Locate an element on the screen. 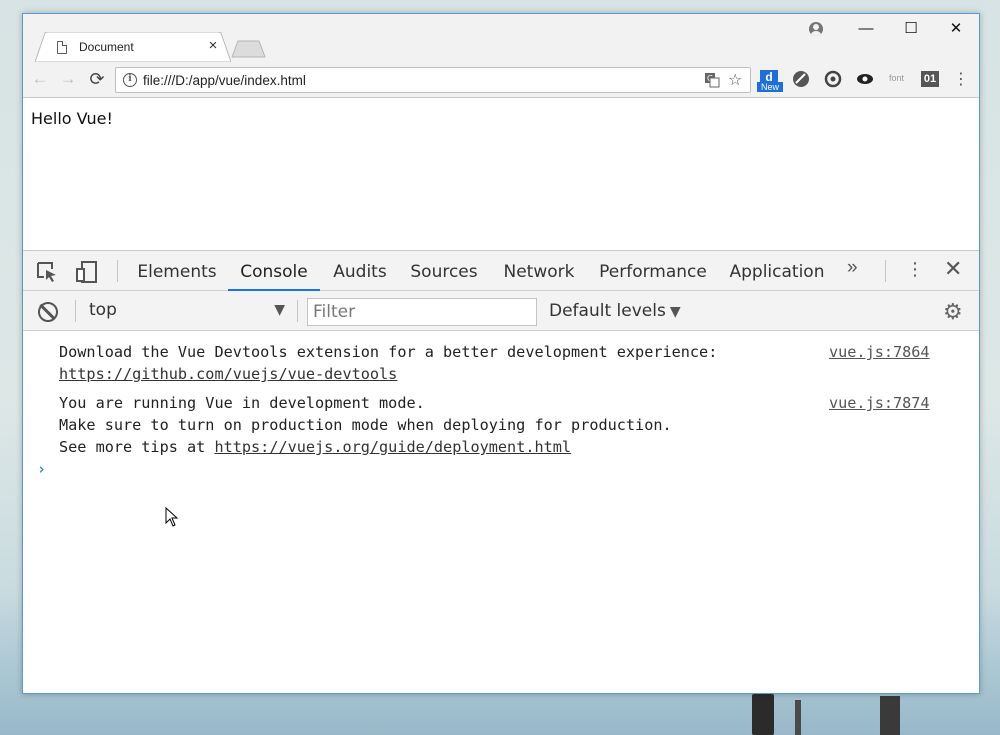 The width and height of the screenshot is (1000, 735). title-bar: Document × — ☐ ✕ is located at coordinates (501, 38).